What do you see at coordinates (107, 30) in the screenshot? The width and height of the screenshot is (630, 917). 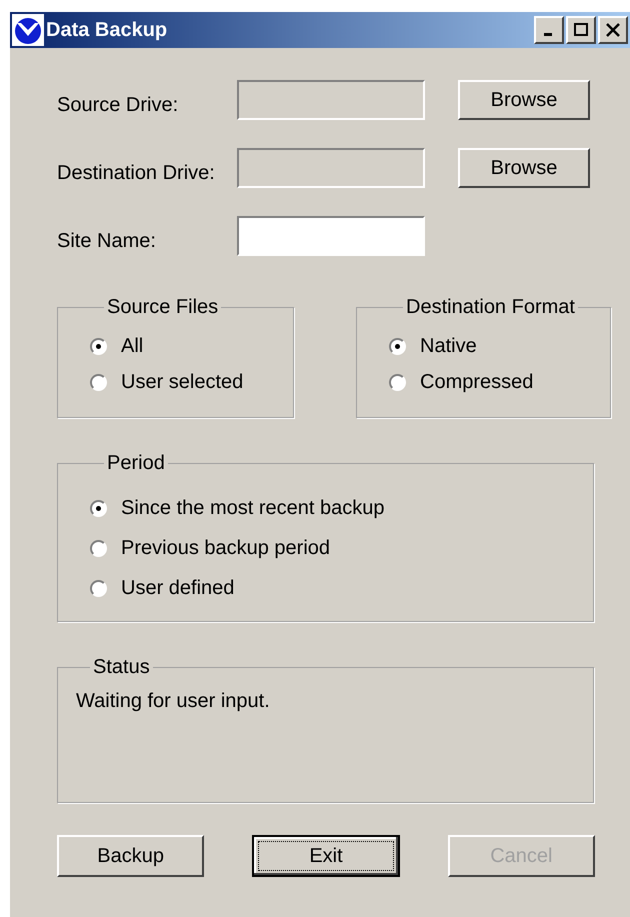 I see `window-title: Data Backup` at bounding box center [107, 30].